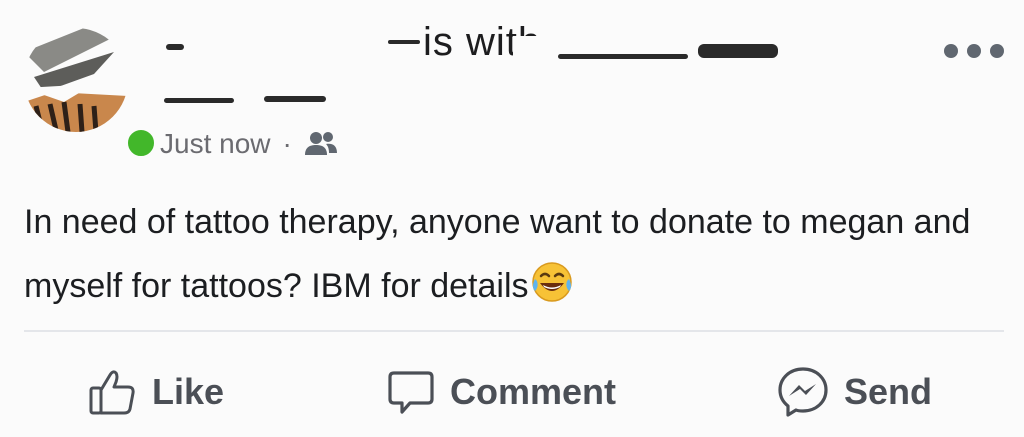 The height and width of the screenshot is (437, 1024). I want to click on post-header-secondary, so click(258, 98).